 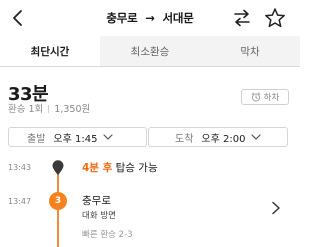 I want to click on departure-time-picker: 출발 오후 1:45, so click(x=77, y=137).